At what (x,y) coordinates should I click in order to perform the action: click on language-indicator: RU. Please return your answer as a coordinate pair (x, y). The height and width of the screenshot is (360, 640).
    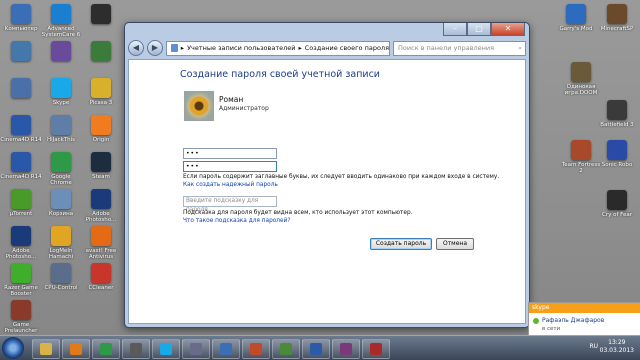
    Looking at the image, I should click on (593, 346).